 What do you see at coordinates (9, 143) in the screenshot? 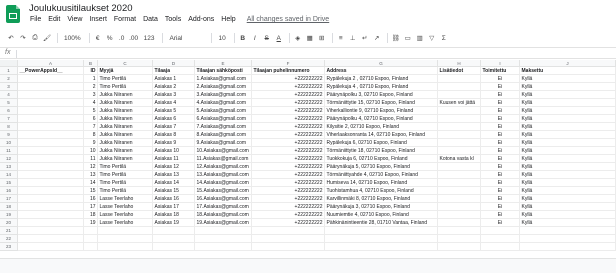
I see `row-header: 10` at bounding box center [9, 143].